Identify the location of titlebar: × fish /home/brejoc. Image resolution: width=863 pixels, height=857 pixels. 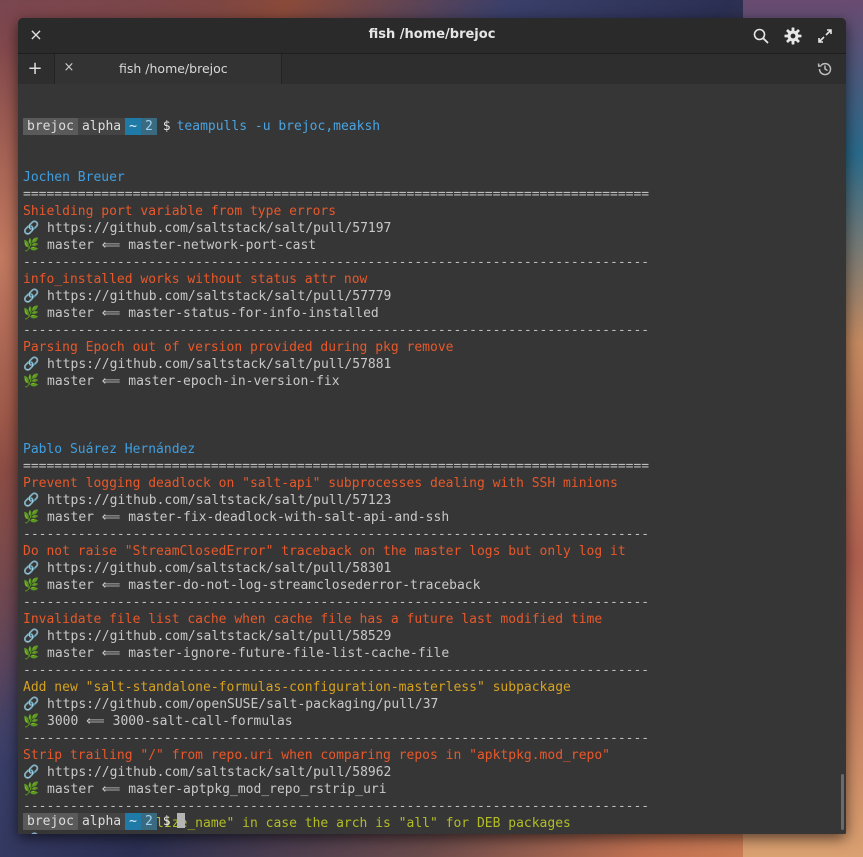
(432, 36).